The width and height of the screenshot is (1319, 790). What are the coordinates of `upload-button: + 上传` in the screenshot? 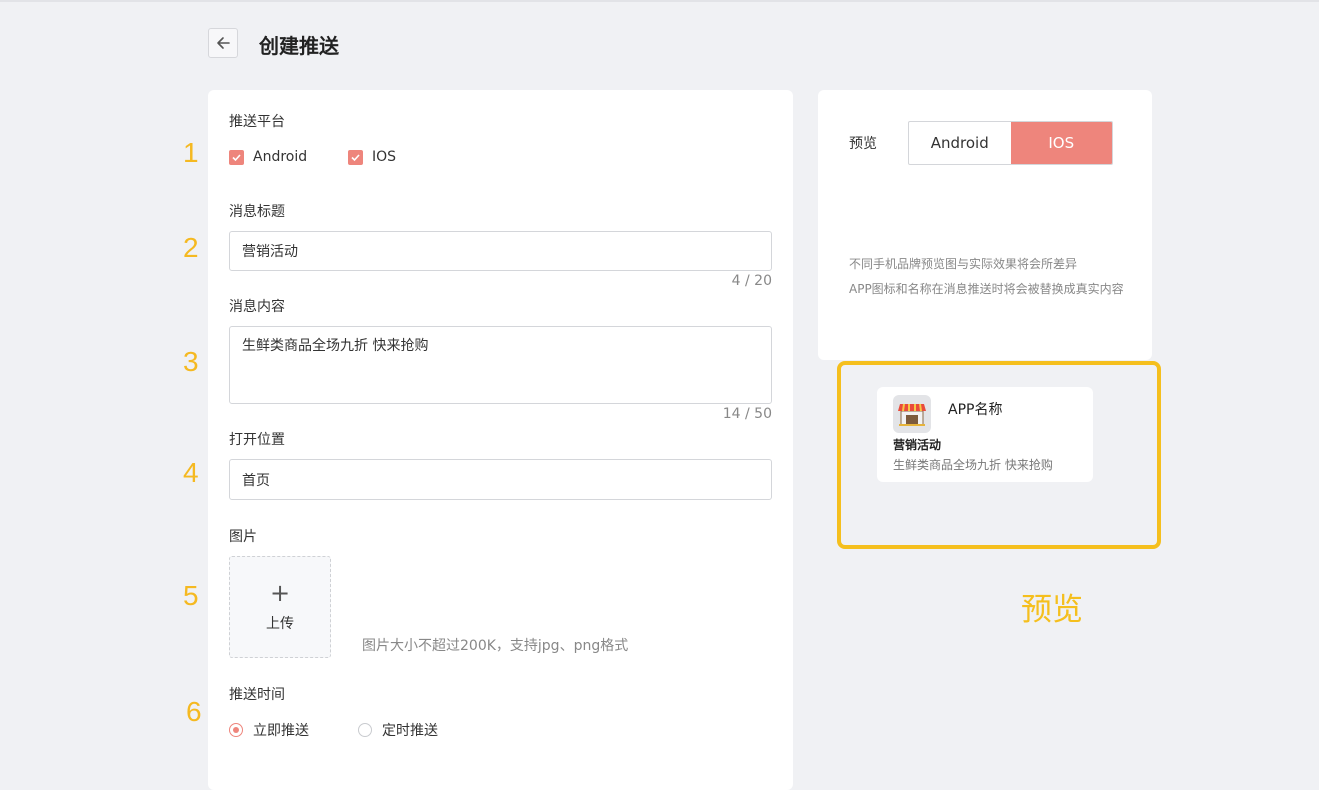 It's located at (280, 607).